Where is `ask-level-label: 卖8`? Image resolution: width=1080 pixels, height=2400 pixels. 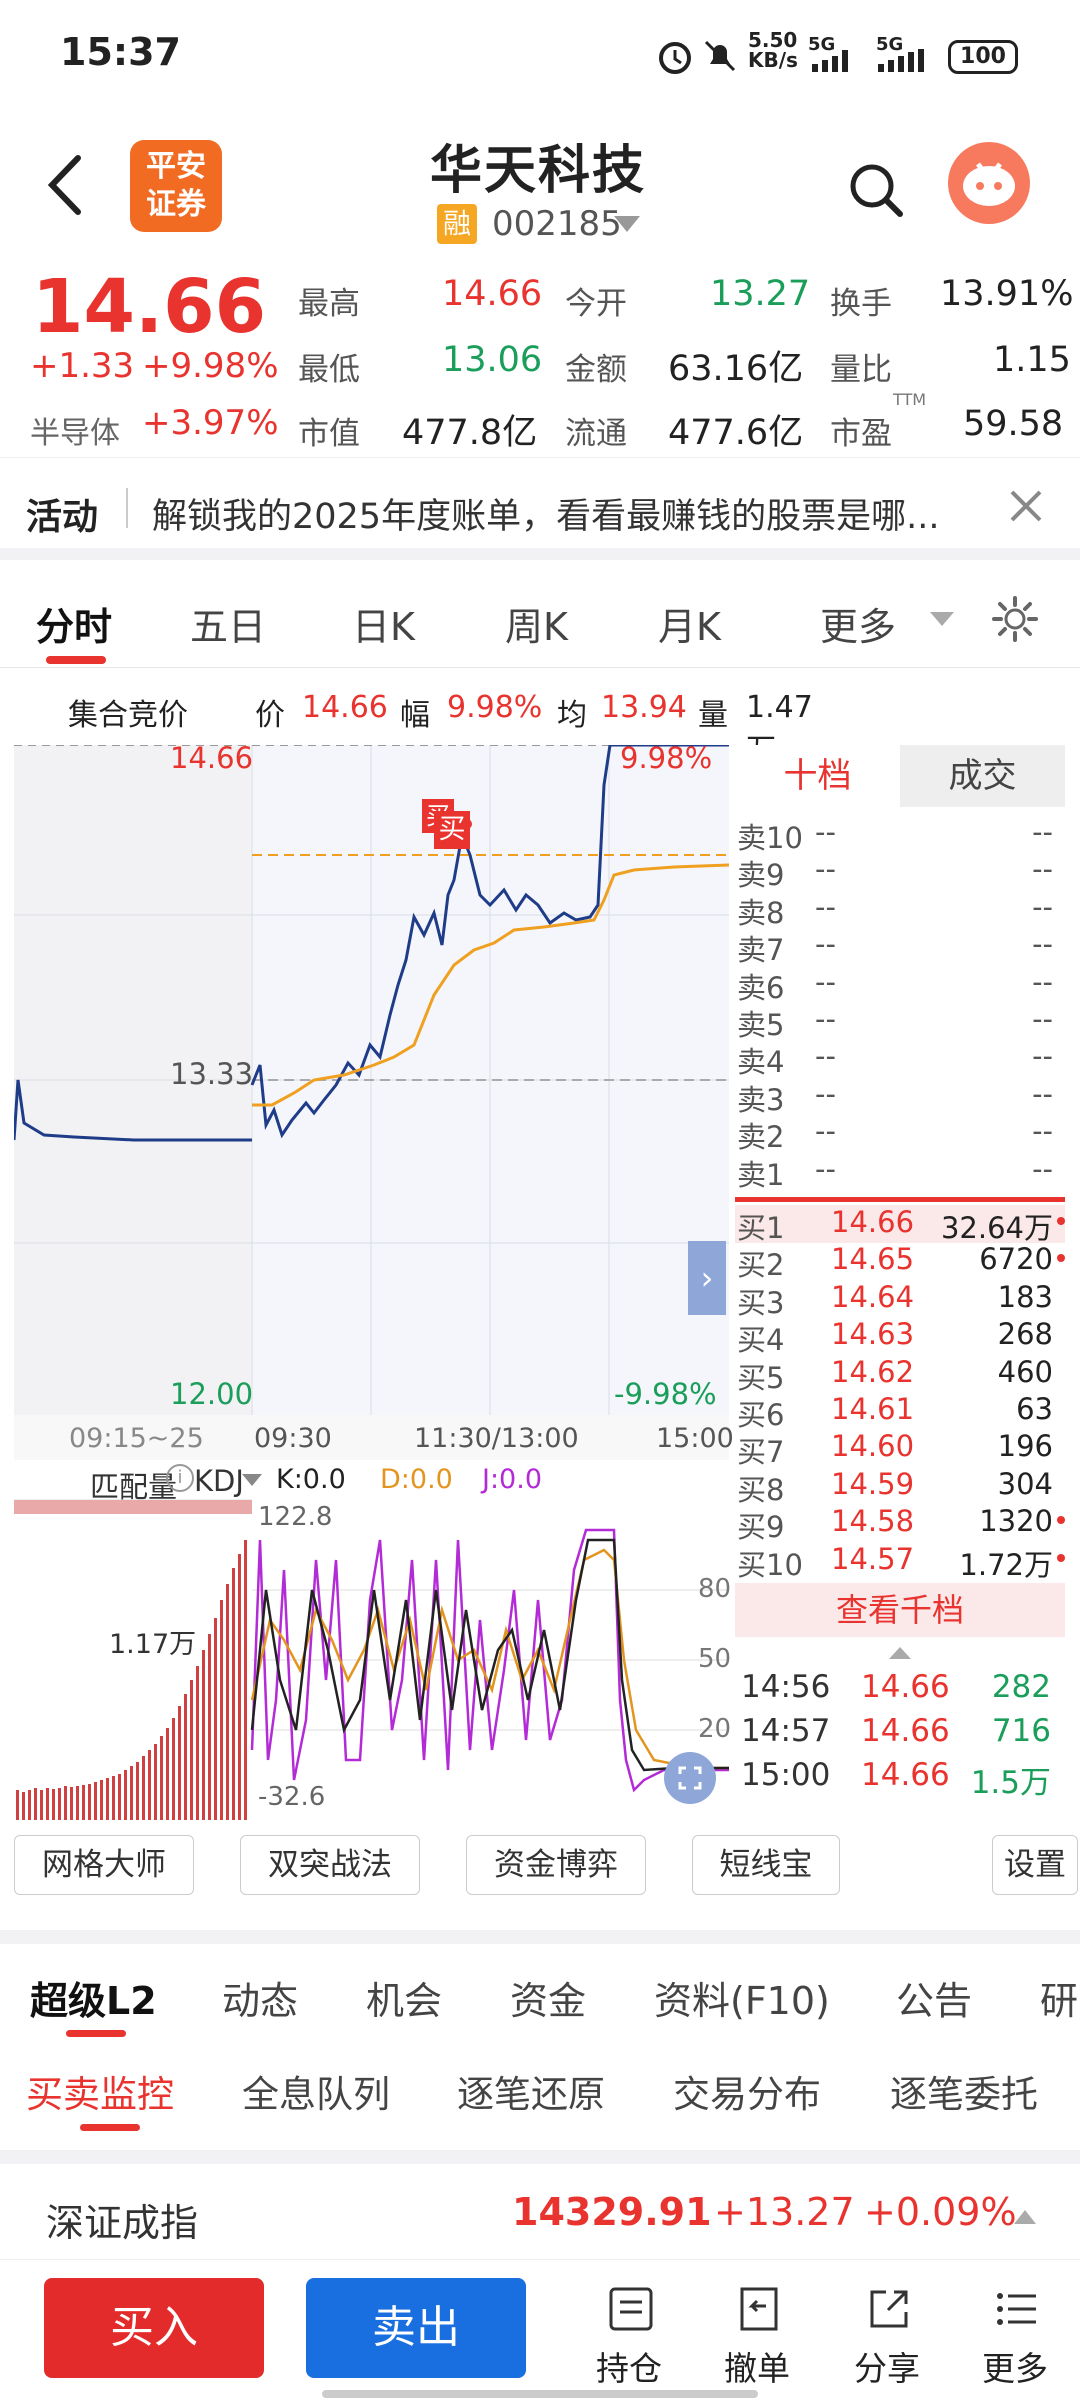 ask-level-label: 卖8 is located at coordinates (761, 912).